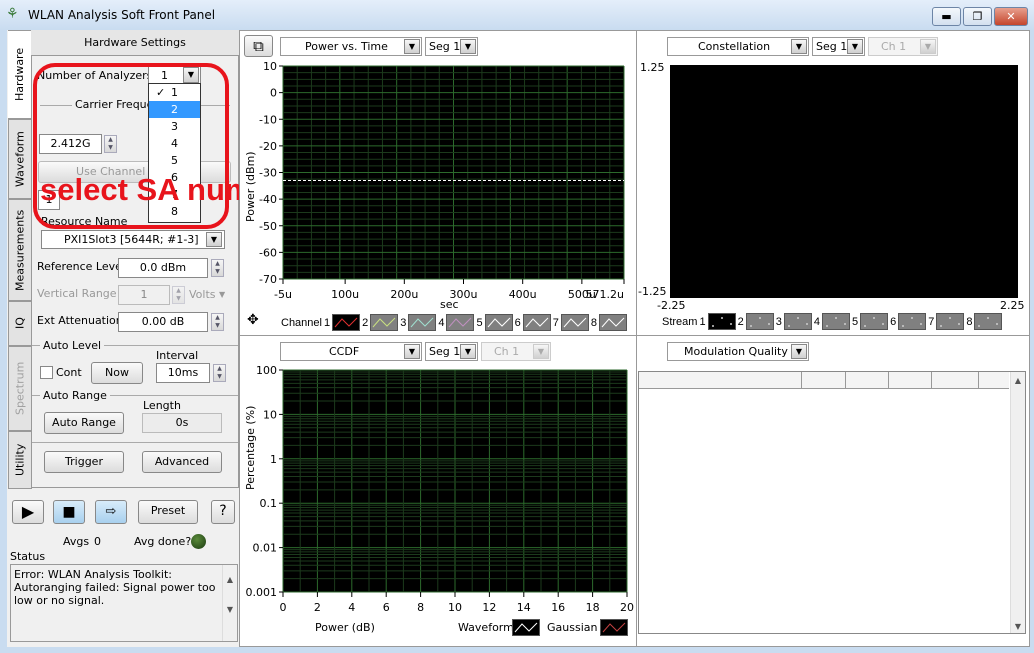 The height and width of the screenshot is (653, 1034). What do you see at coordinates (346, 46) in the screenshot?
I see `select-value: Power vs. Time` at bounding box center [346, 46].